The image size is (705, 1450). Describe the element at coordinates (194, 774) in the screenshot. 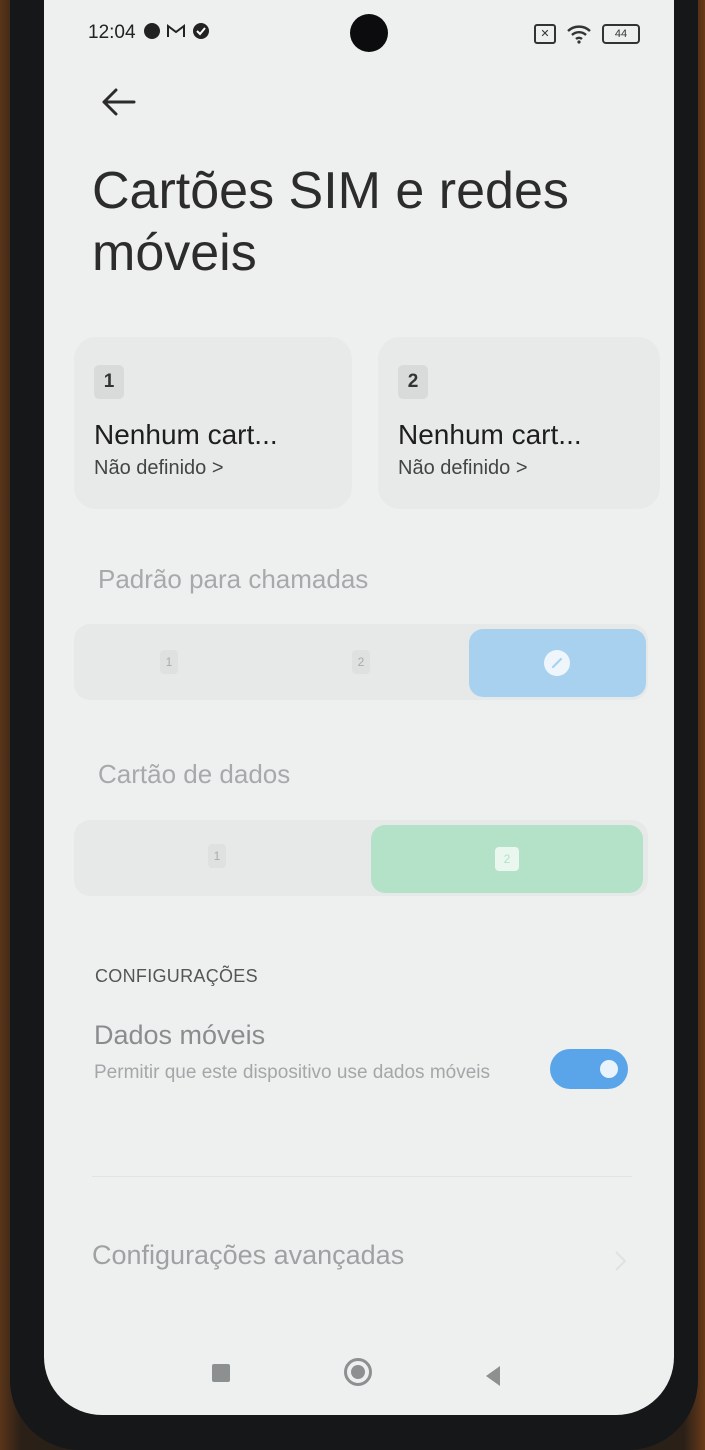

I see `data-card-section-label: Cartão de dados` at that location.